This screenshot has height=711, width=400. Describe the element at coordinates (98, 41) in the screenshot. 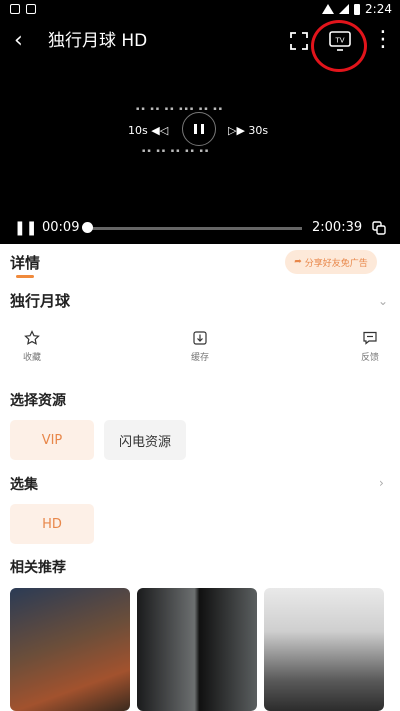

I see `video-title: 独行月球 HD` at that location.